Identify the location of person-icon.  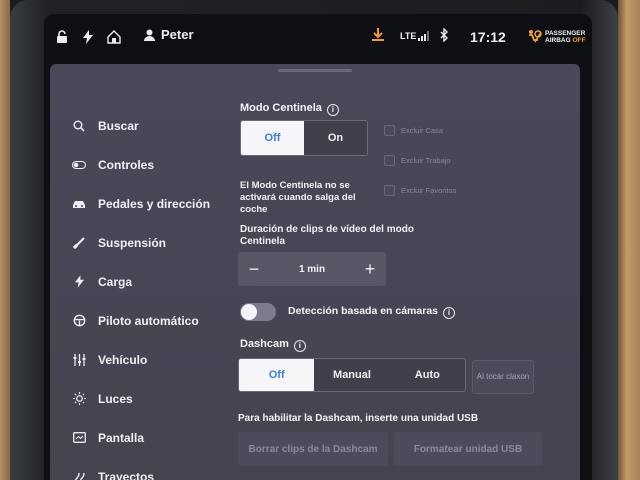
(149, 35).